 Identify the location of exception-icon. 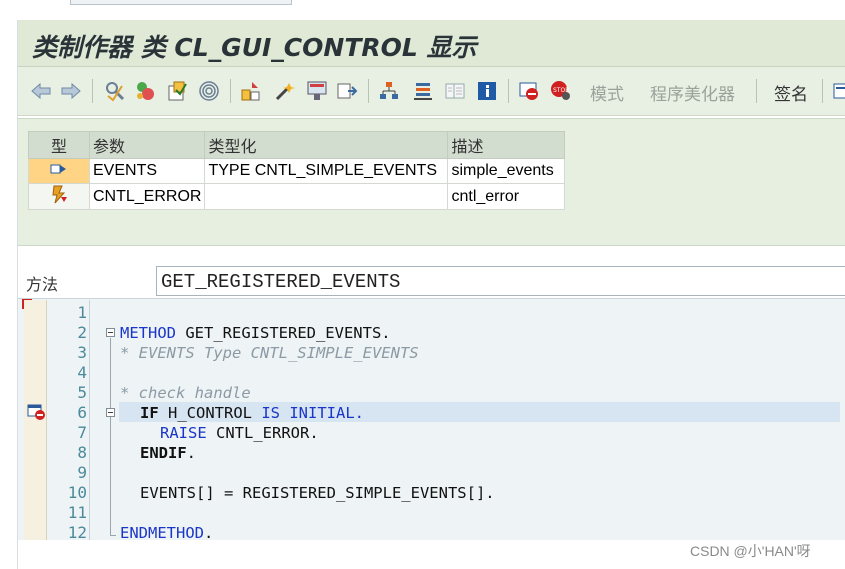
(59, 196).